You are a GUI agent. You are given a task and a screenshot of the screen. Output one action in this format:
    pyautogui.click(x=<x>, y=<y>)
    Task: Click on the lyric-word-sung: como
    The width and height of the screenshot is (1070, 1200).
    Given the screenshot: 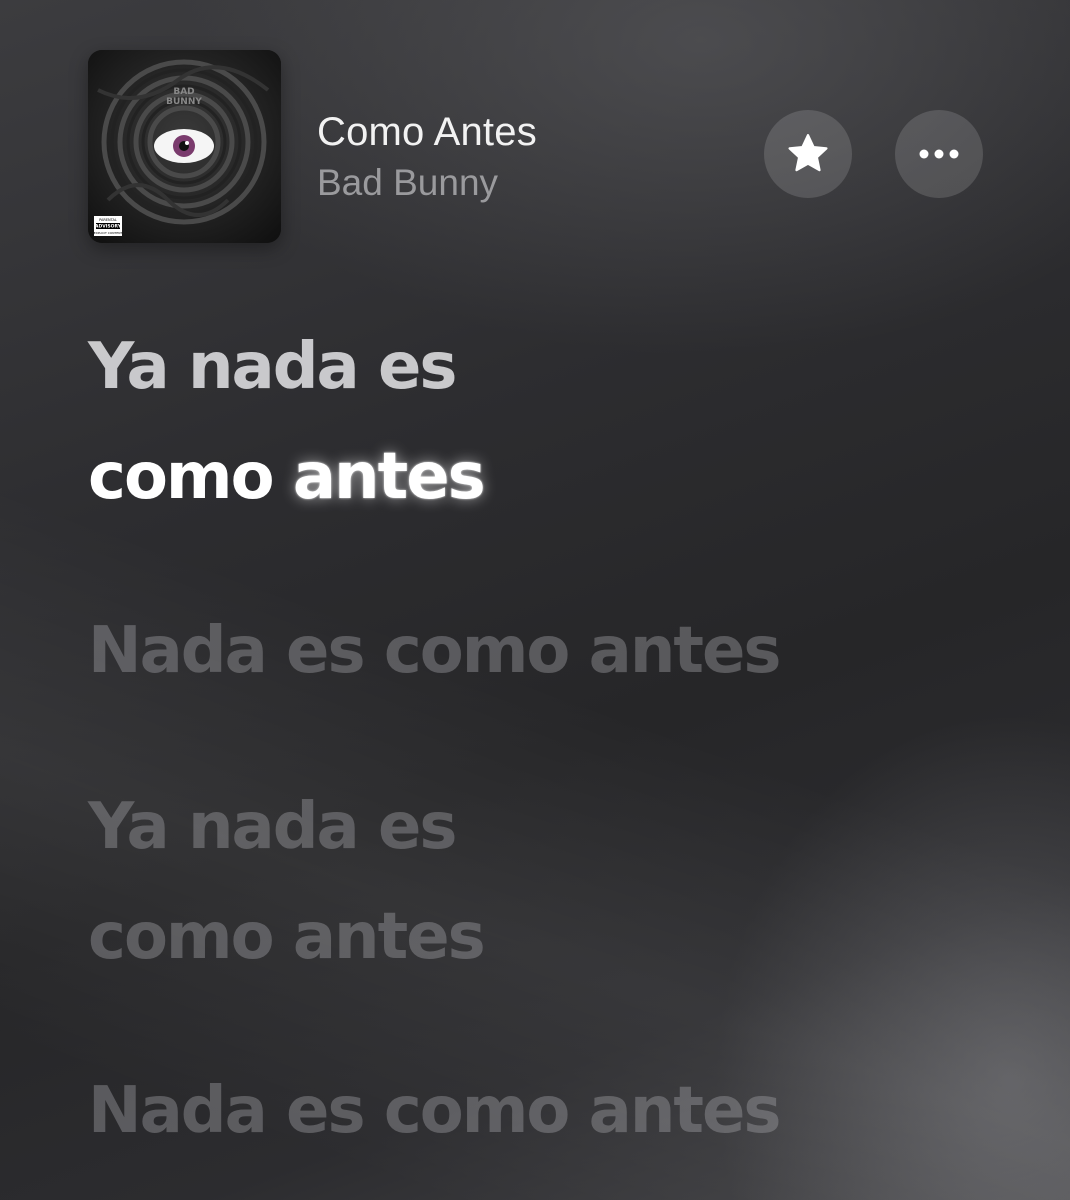 What is the action you would take?
    pyautogui.click(x=181, y=477)
    